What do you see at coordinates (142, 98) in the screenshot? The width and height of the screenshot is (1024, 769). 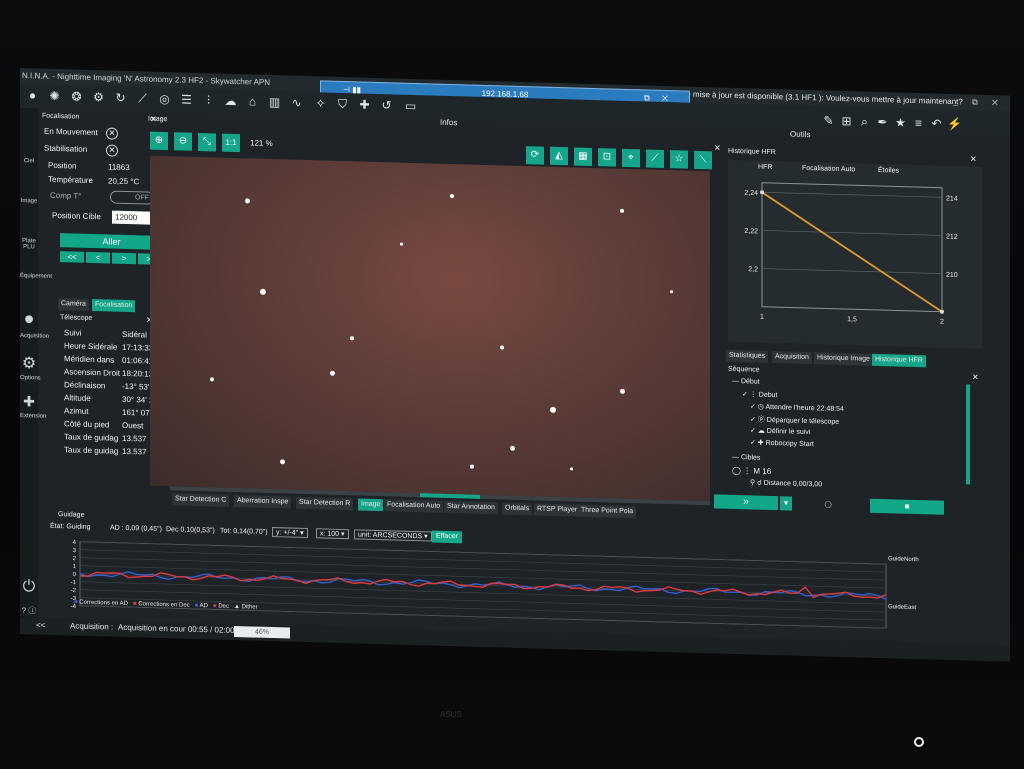 I see `telescope-icon: ⟋` at bounding box center [142, 98].